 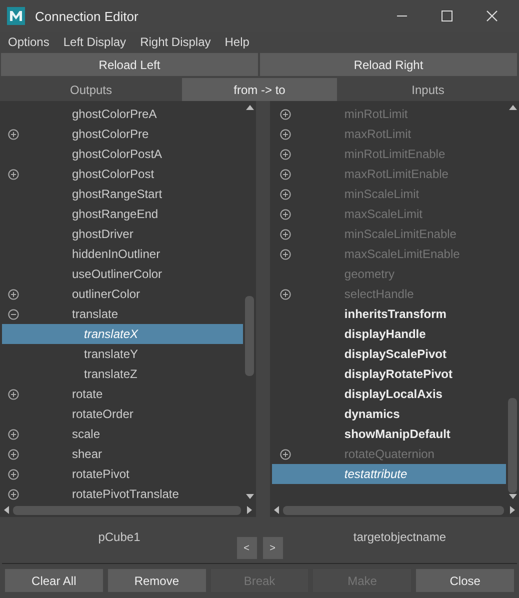 I want to click on column-header: Inputs, so click(x=428, y=89).